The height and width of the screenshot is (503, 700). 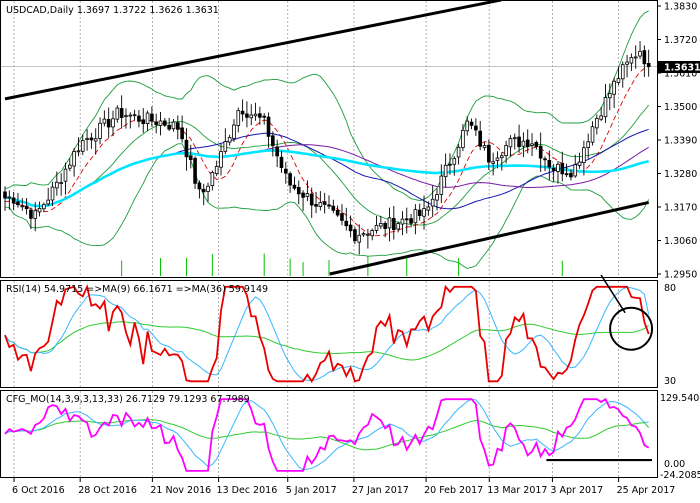 I want to click on x-axis-label: 13 Mar 2017, so click(x=517, y=490).